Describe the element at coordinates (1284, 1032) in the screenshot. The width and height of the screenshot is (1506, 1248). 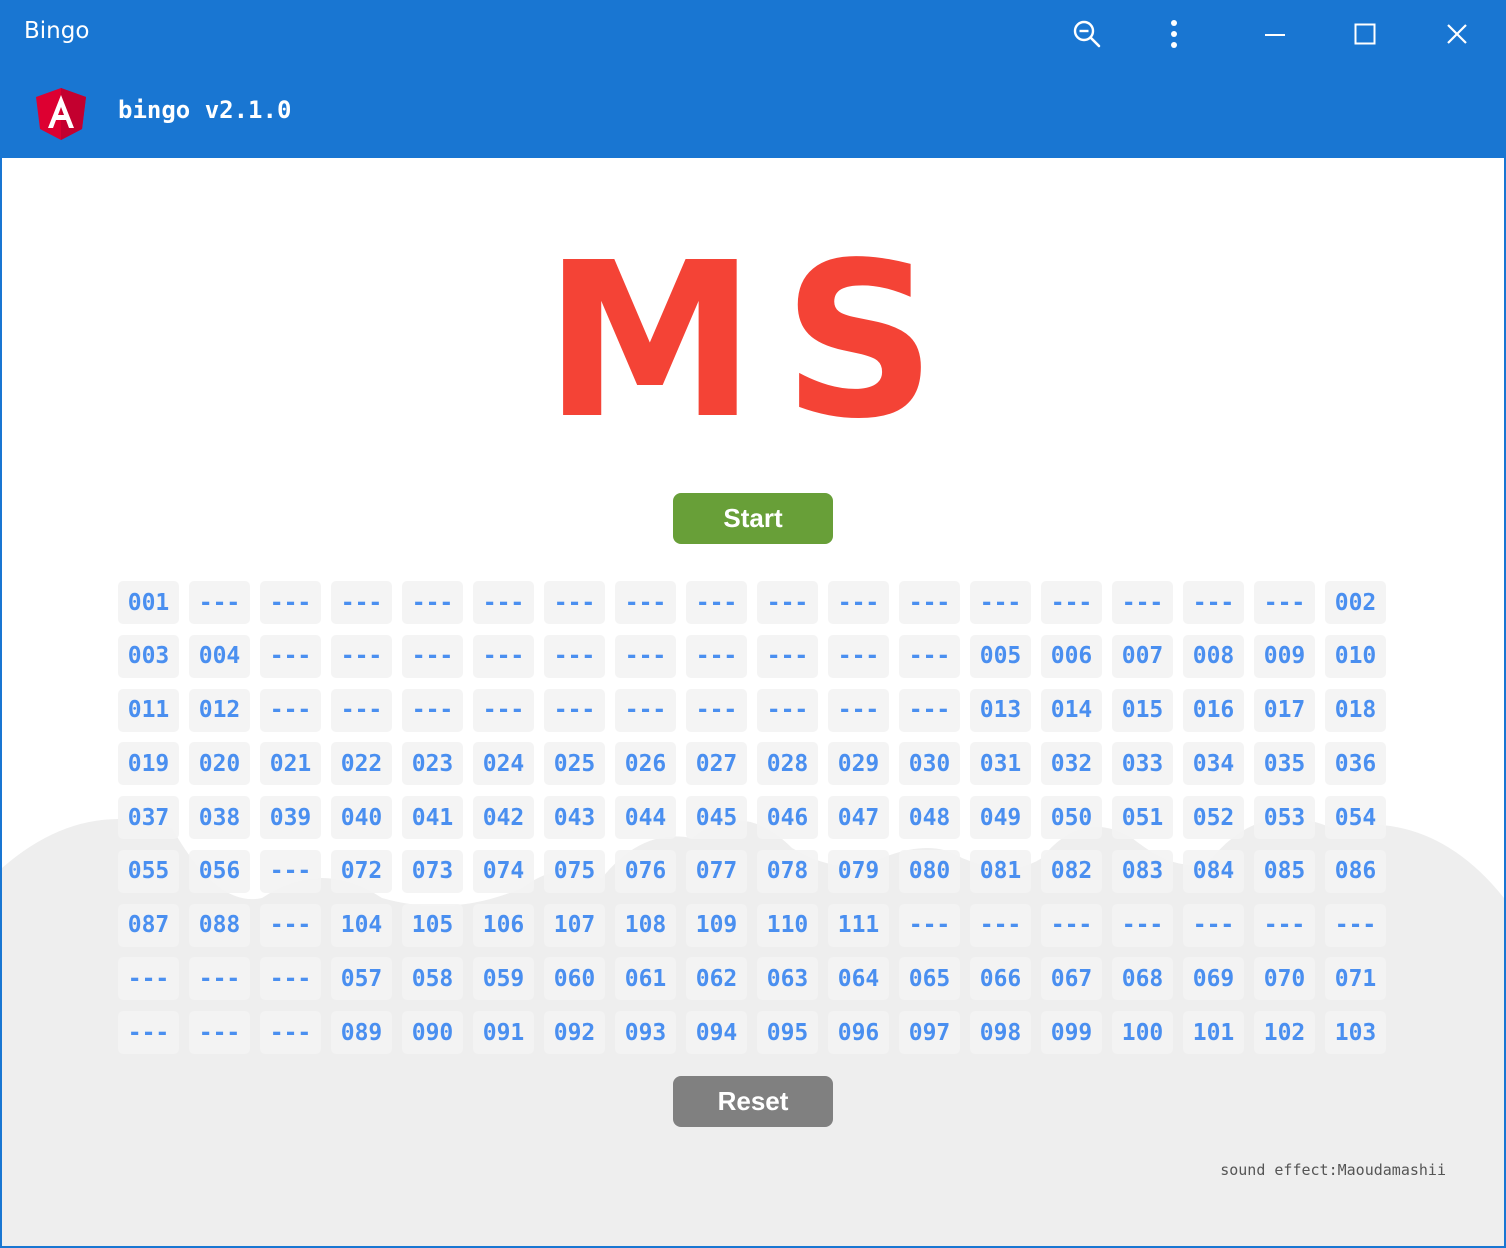
I see `board-cell: 102` at that location.